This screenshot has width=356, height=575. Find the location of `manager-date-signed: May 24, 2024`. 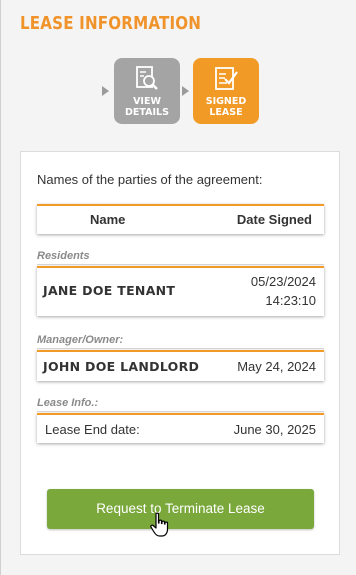

manager-date-signed: May 24, 2024 is located at coordinates (276, 366).